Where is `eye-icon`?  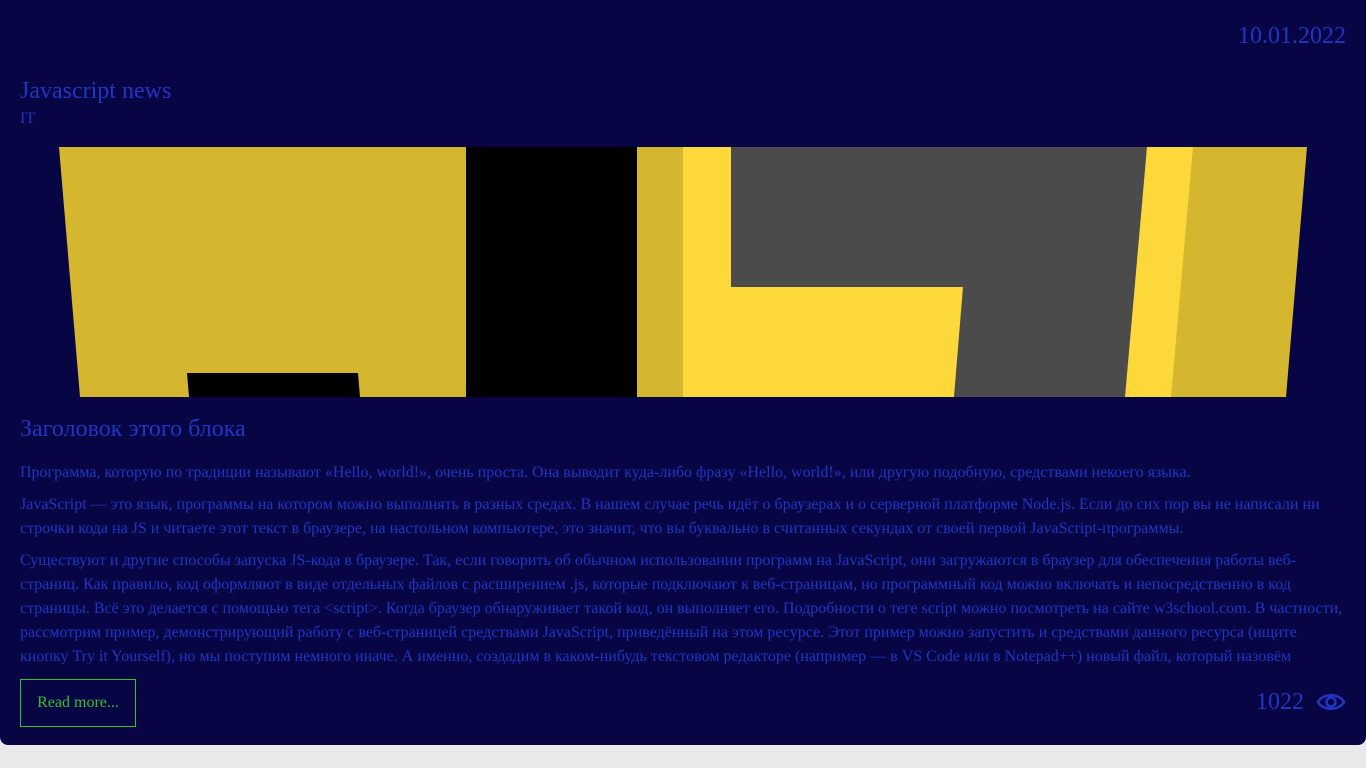
eye-icon is located at coordinates (1331, 702).